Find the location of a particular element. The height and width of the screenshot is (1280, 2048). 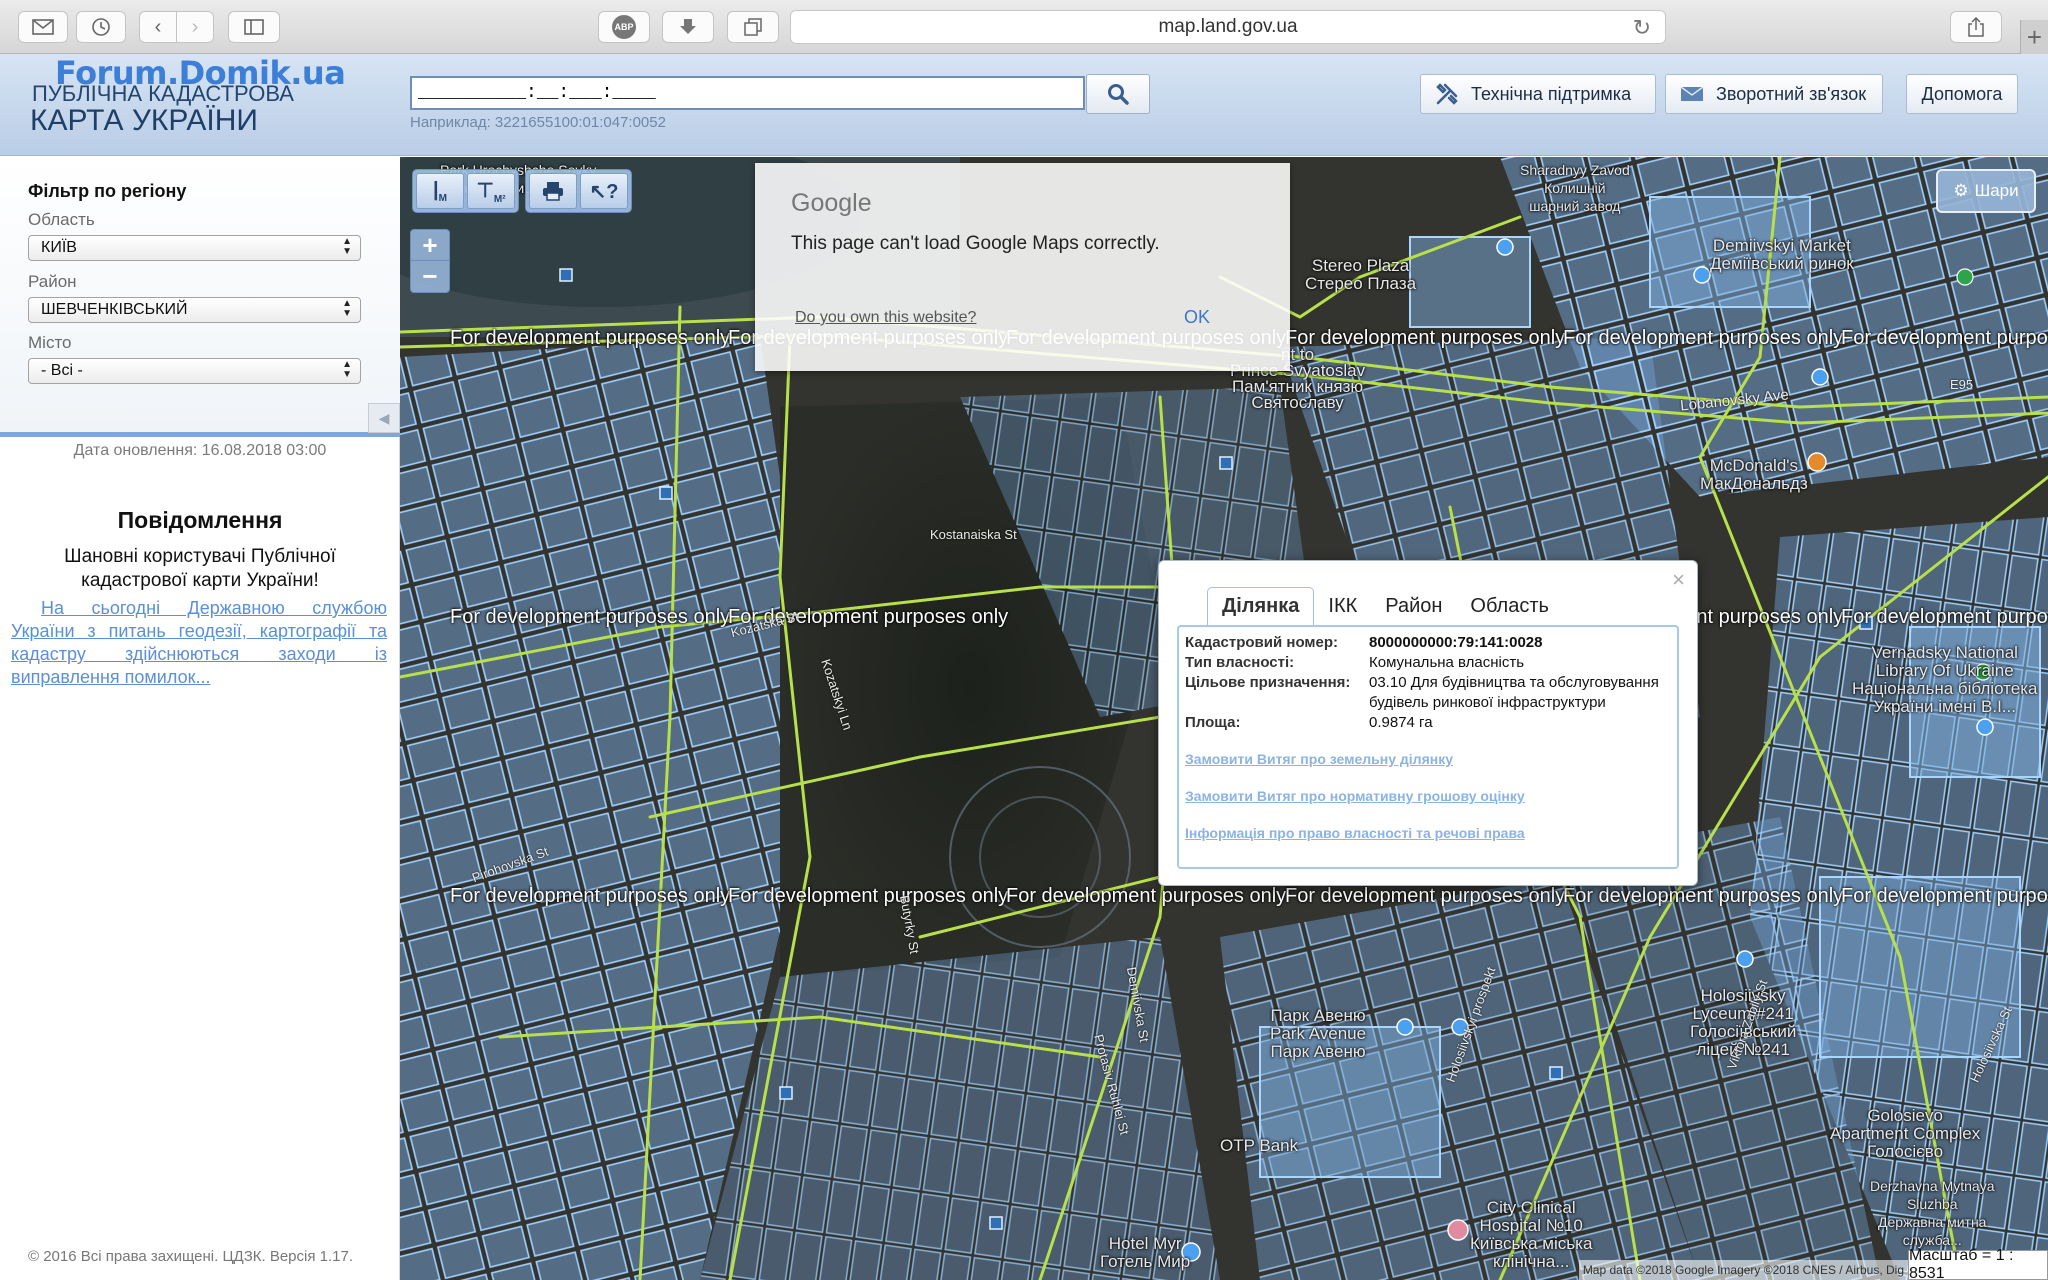

oblast-label: Область is located at coordinates (61, 219).